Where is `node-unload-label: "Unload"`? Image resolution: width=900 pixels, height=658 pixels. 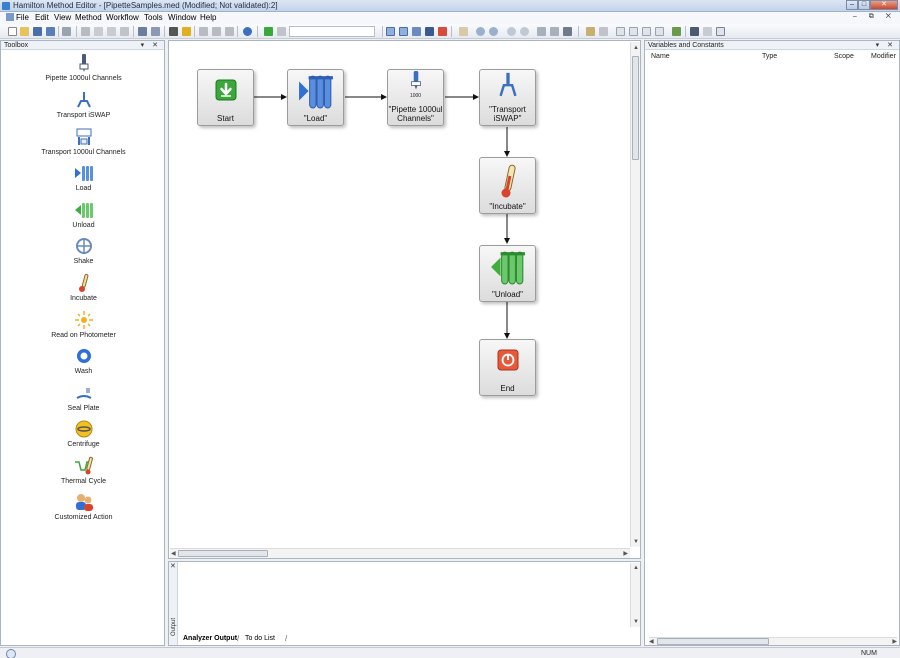
node-unload-label: "Unload" is located at coordinates (507, 294).